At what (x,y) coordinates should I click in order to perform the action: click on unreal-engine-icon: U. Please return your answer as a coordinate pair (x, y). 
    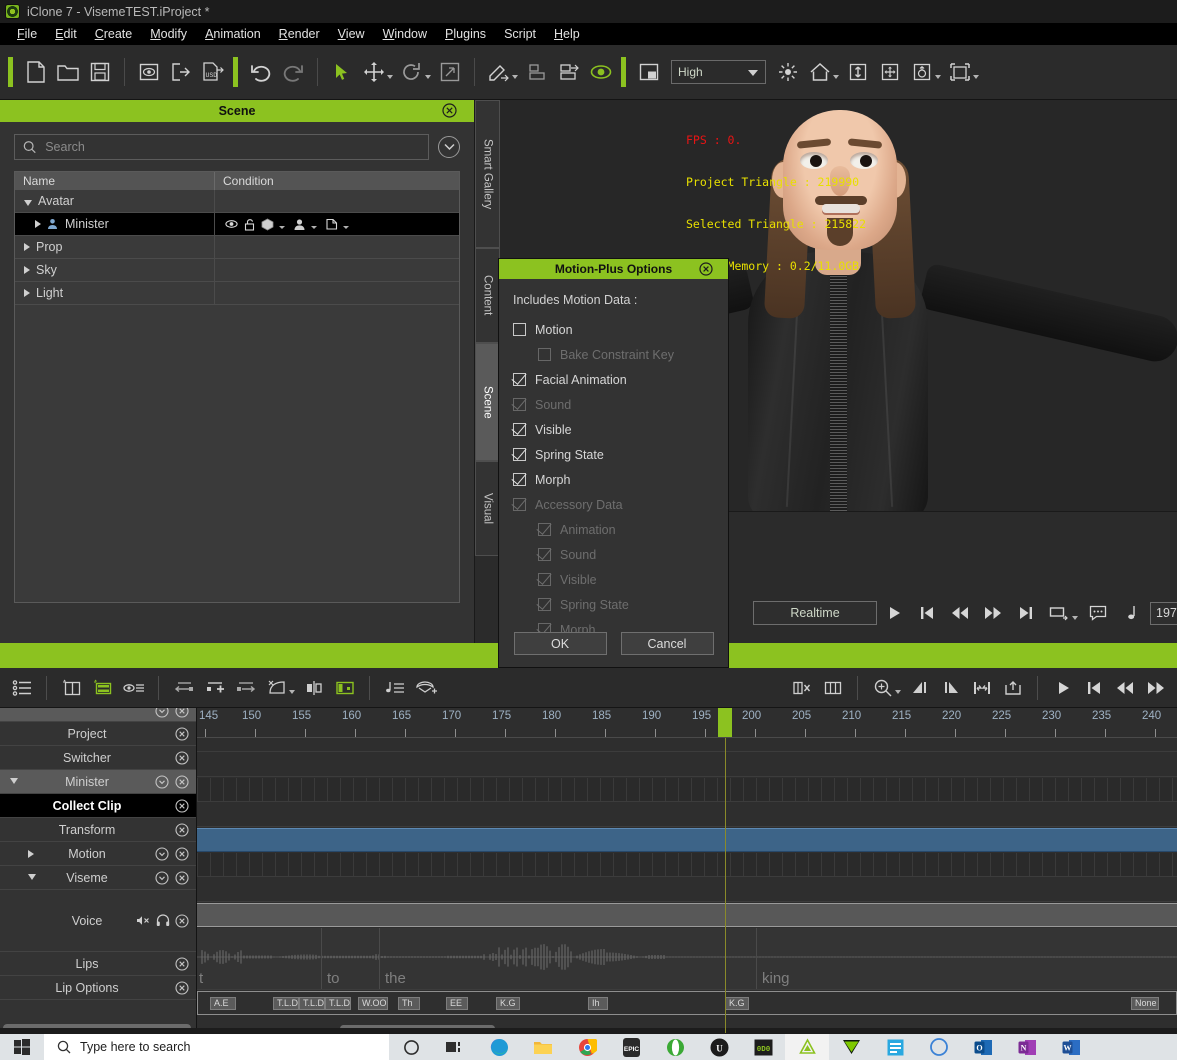
    Looking at the image, I should click on (719, 1047).